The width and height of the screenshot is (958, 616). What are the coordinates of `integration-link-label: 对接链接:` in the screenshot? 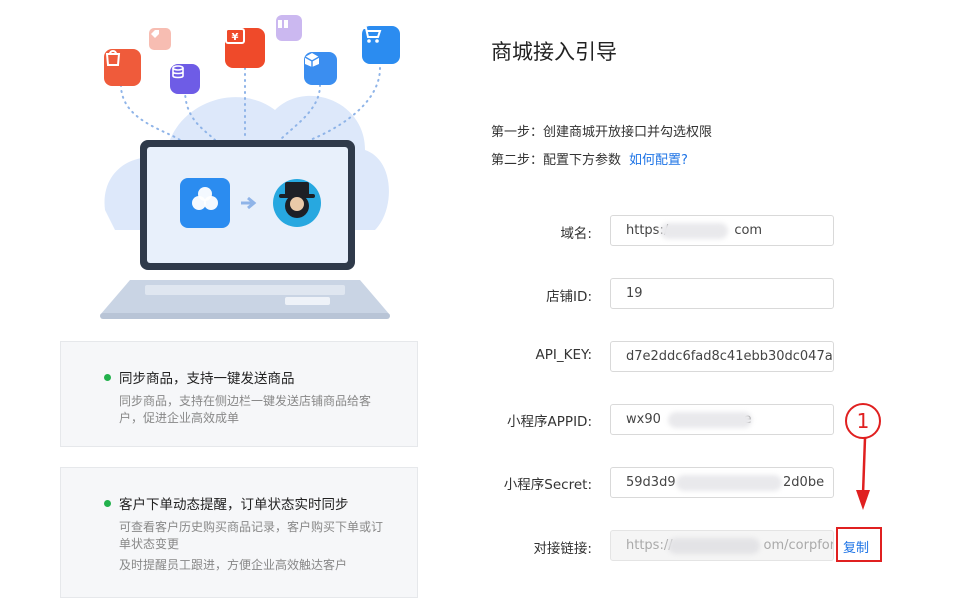 It's located at (562, 549).